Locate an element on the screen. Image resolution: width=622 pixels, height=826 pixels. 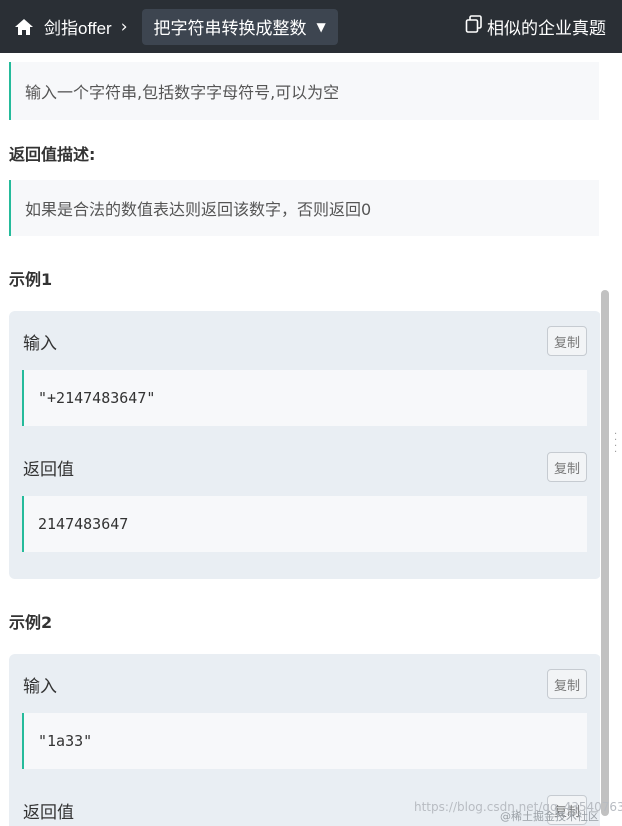
example-2-input-value: "1a33" is located at coordinates (304, 741).